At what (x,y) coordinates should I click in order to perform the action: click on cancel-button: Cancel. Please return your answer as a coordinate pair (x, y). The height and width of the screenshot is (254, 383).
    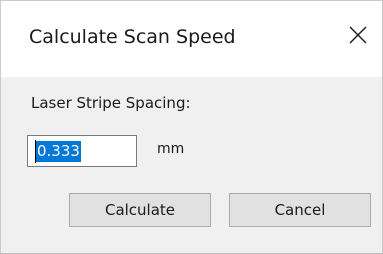
    Looking at the image, I should click on (300, 210).